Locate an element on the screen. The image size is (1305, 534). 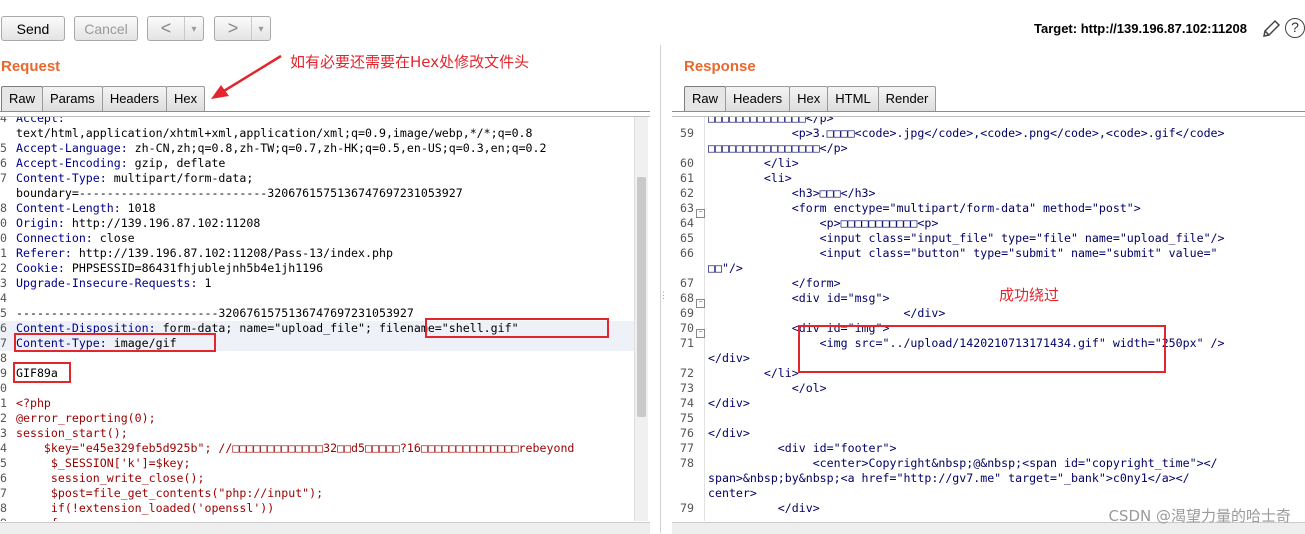
cancel-button: Cancel is located at coordinates (106, 28).